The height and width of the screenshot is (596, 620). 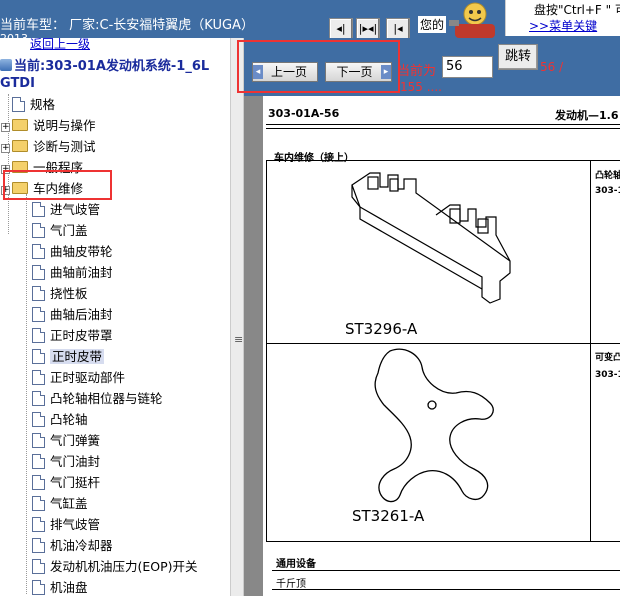 I want to click on section-title: 车内维修（接上）, so click(x=314, y=158).